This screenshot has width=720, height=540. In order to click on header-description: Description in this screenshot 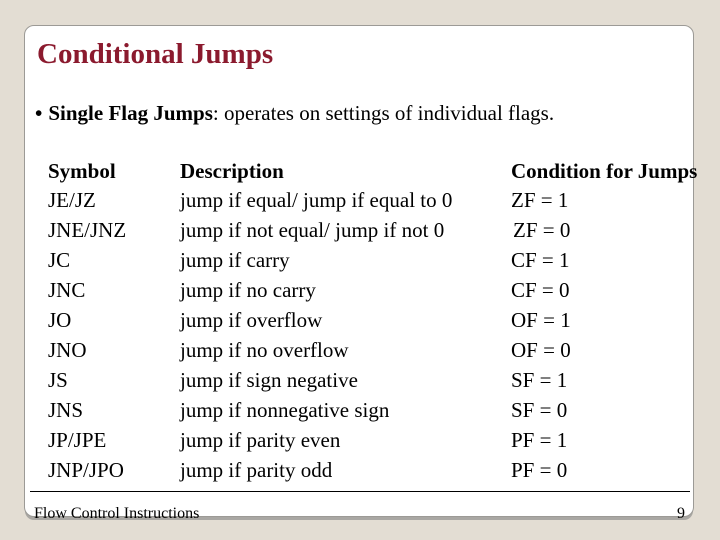, I will do `click(232, 171)`.